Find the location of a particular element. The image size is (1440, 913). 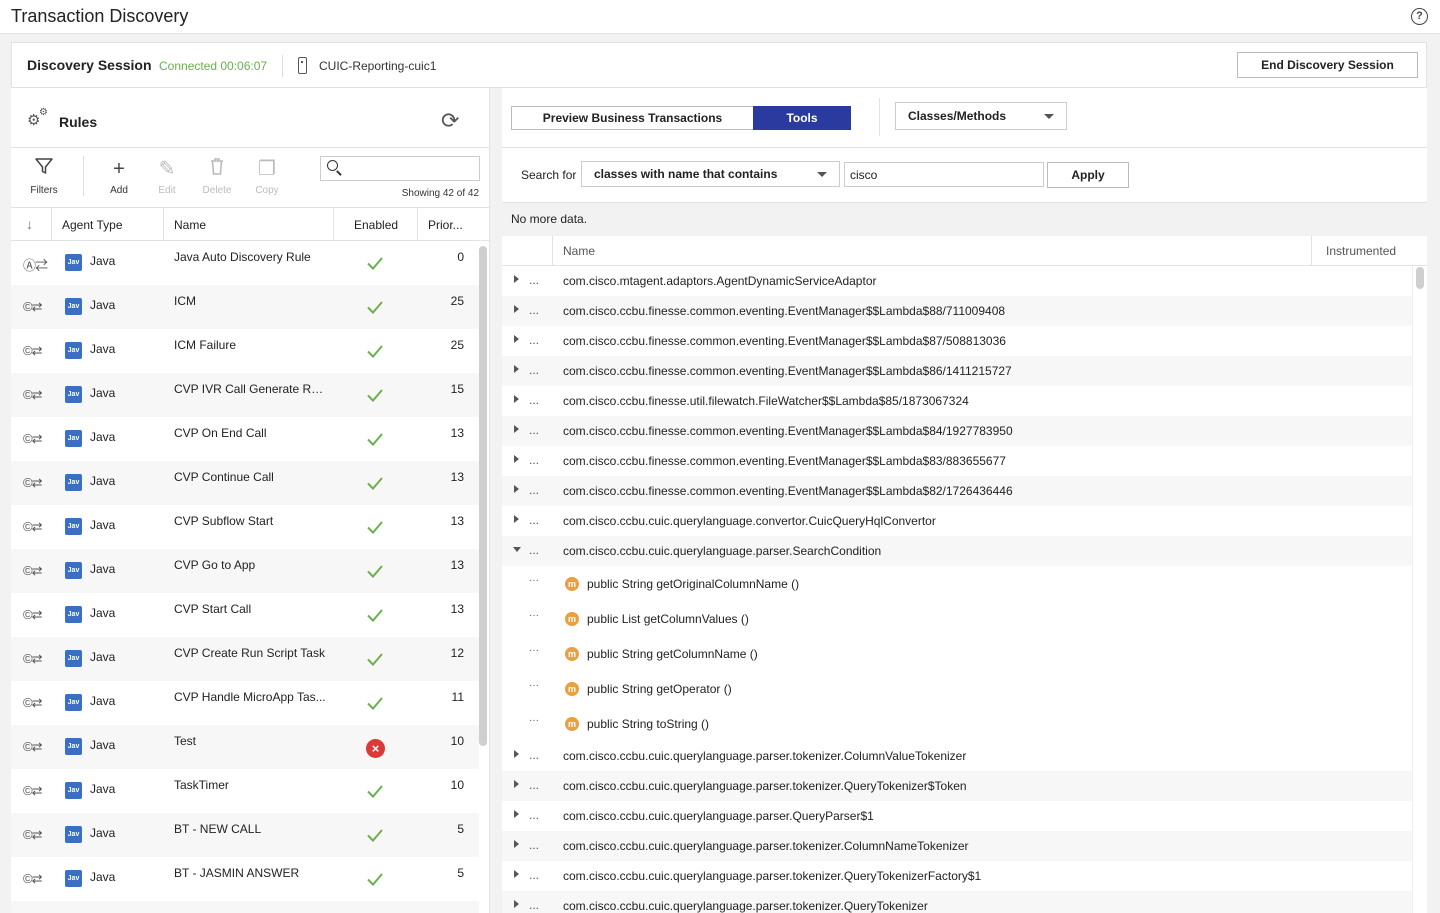

edit-button: ✎ Edit is located at coordinates (167, 176).